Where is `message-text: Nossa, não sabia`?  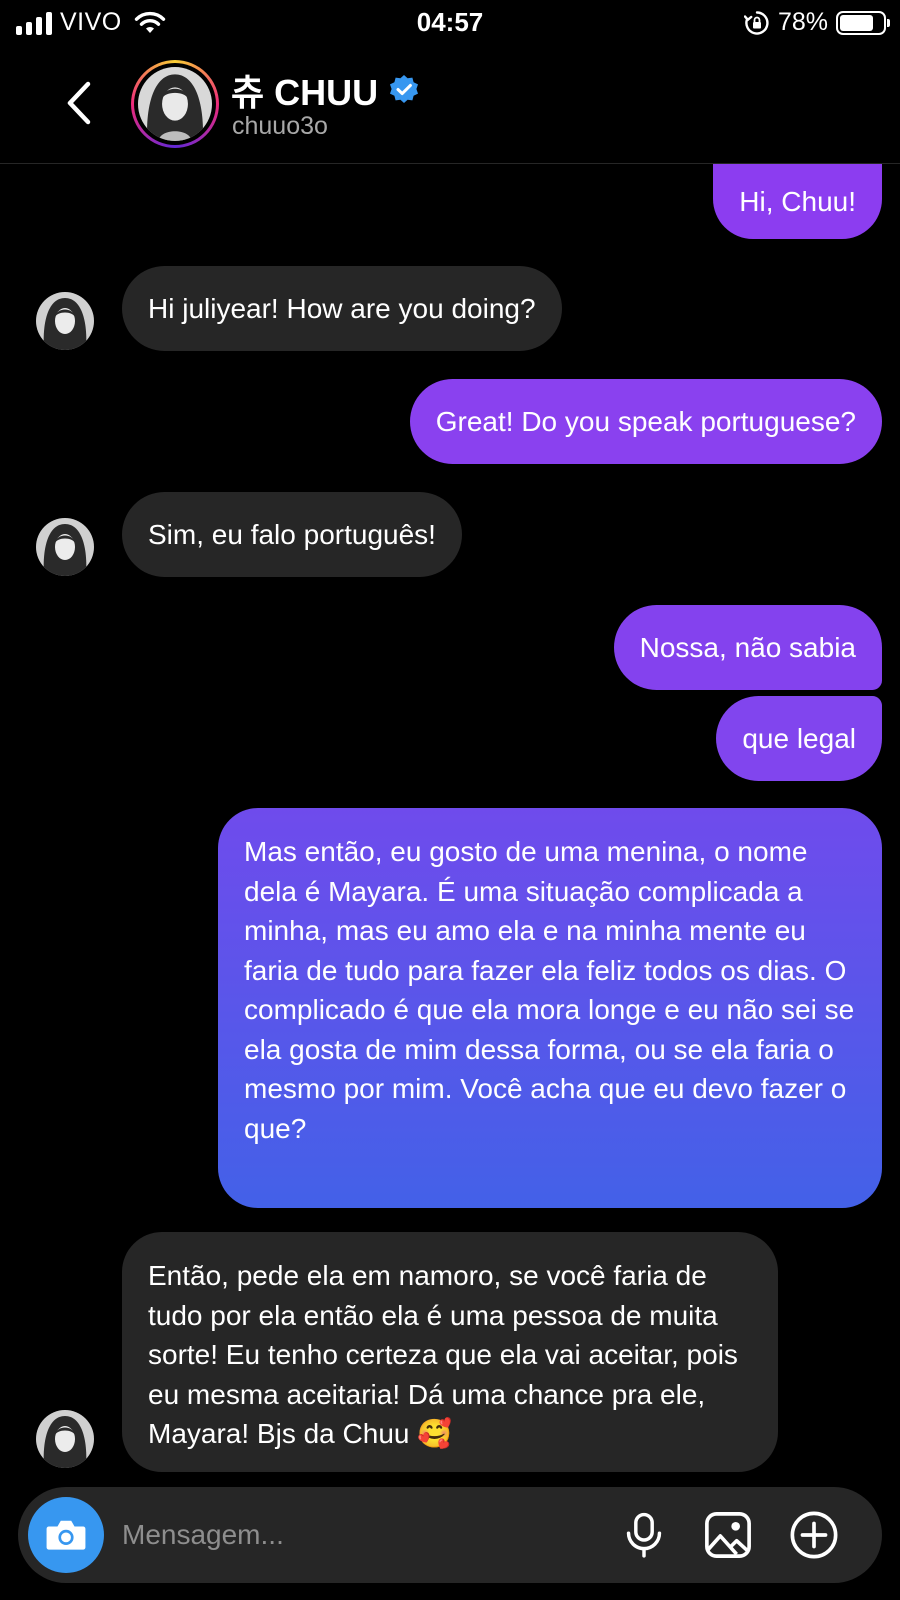 message-text: Nossa, não sabia is located at coordinates (747, 647).